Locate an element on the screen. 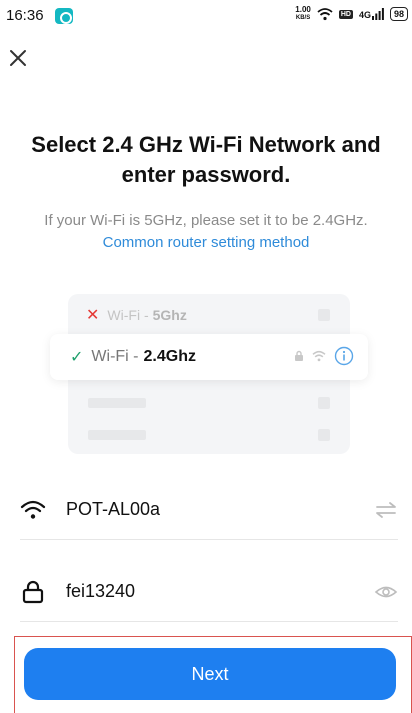 Image resolution: width=412 pixels, height=713 pixels. hd-badge: HD is located at coordinates (345, 14).